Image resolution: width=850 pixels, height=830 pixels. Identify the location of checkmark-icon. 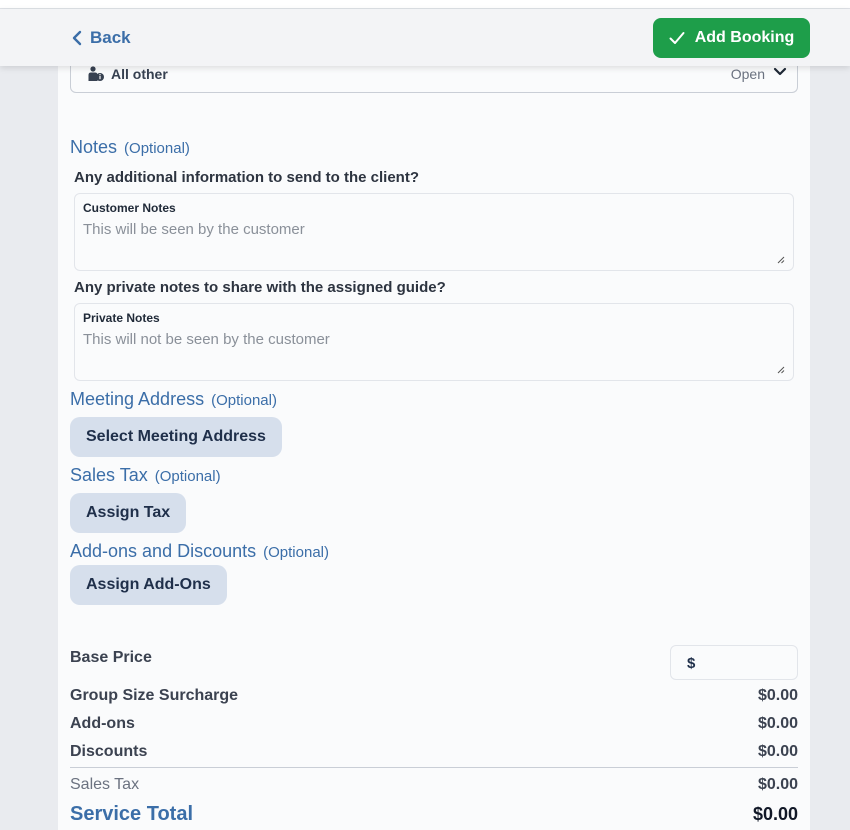
(677, 38).